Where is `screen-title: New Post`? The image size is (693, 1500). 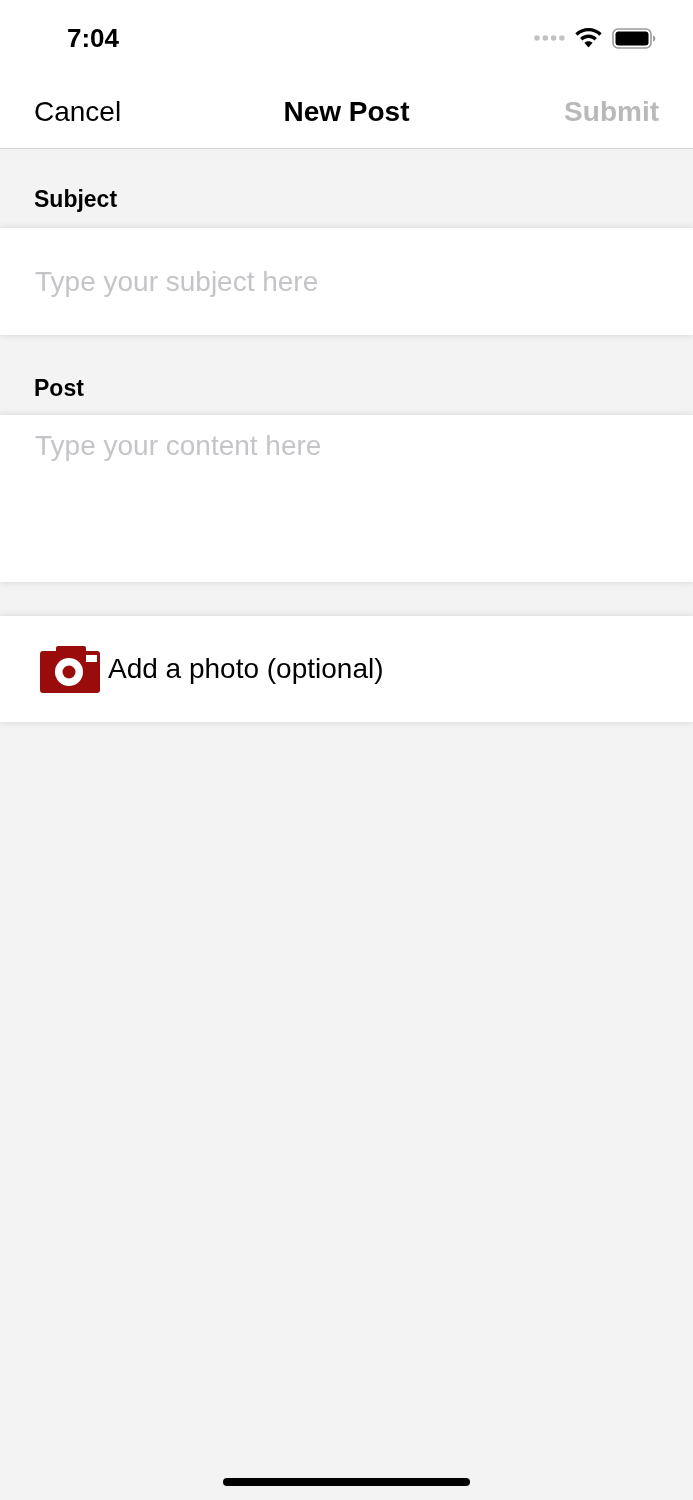 screen-title: New Post is located at coordinates (346, 112).